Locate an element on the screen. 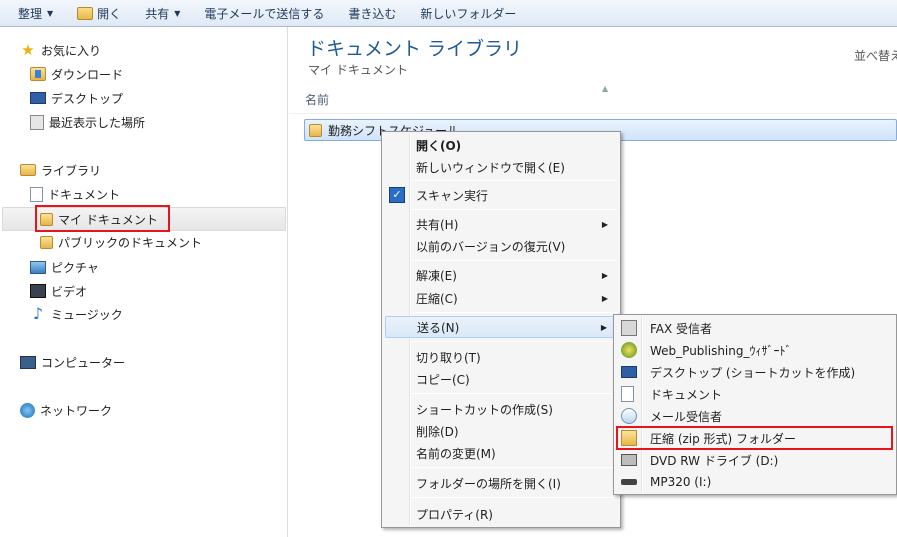 The height and width of the screenshot is (537, 897). nav-downloads-label: ダウンロード is located at coordinates (87, 74).